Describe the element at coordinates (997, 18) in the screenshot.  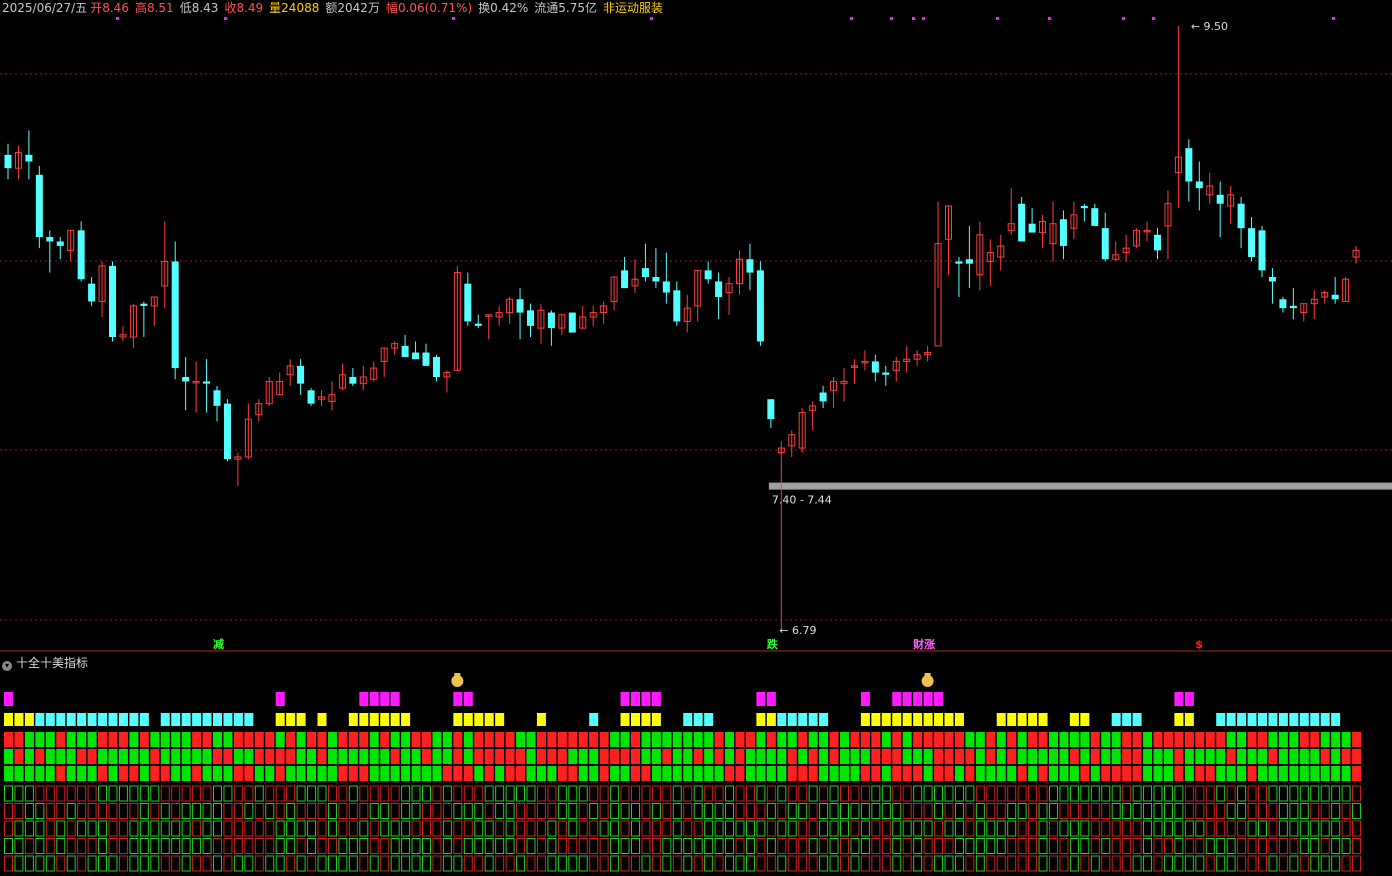
I see `signal-dot` at that location.